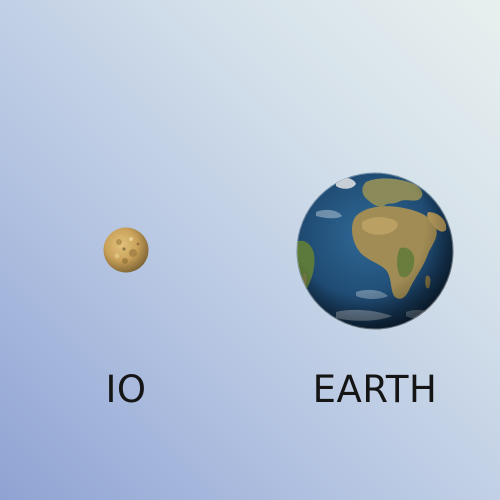 The height and width of the screenshot is (500, 500). Describe the element at coordinates (375, 389) in the screenshot. I see `earth-label: EARTH` at that location.